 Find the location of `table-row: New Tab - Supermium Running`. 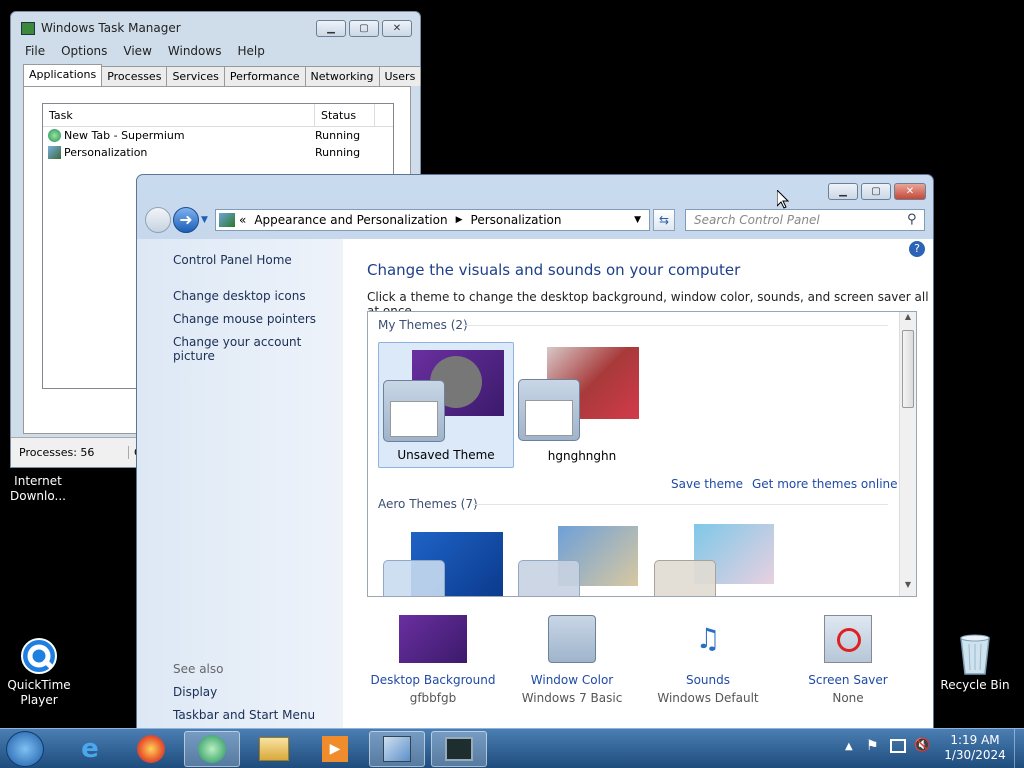

table-row: New Tab - Supermium Running is located at coordinates (218, 135).